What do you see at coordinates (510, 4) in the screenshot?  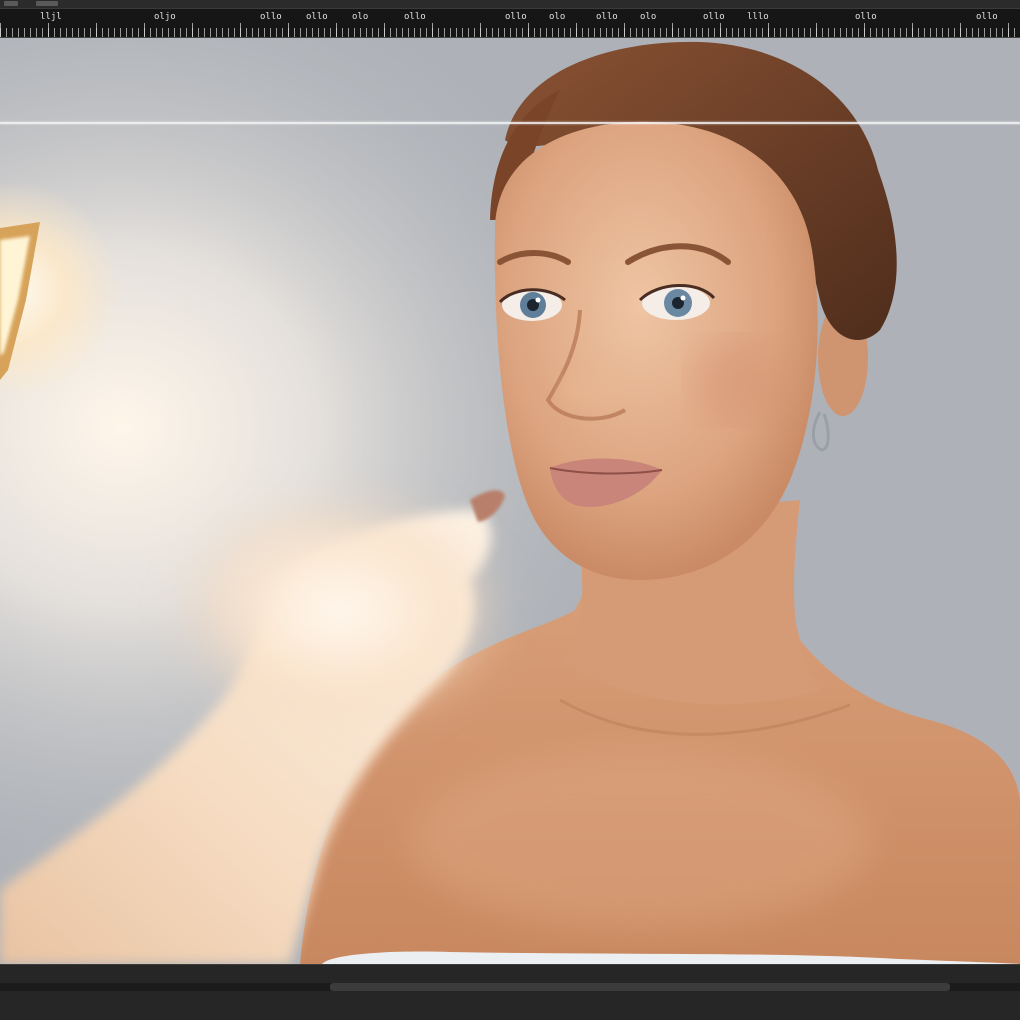 I see `menu-bar` at bounding box center [510, 4].